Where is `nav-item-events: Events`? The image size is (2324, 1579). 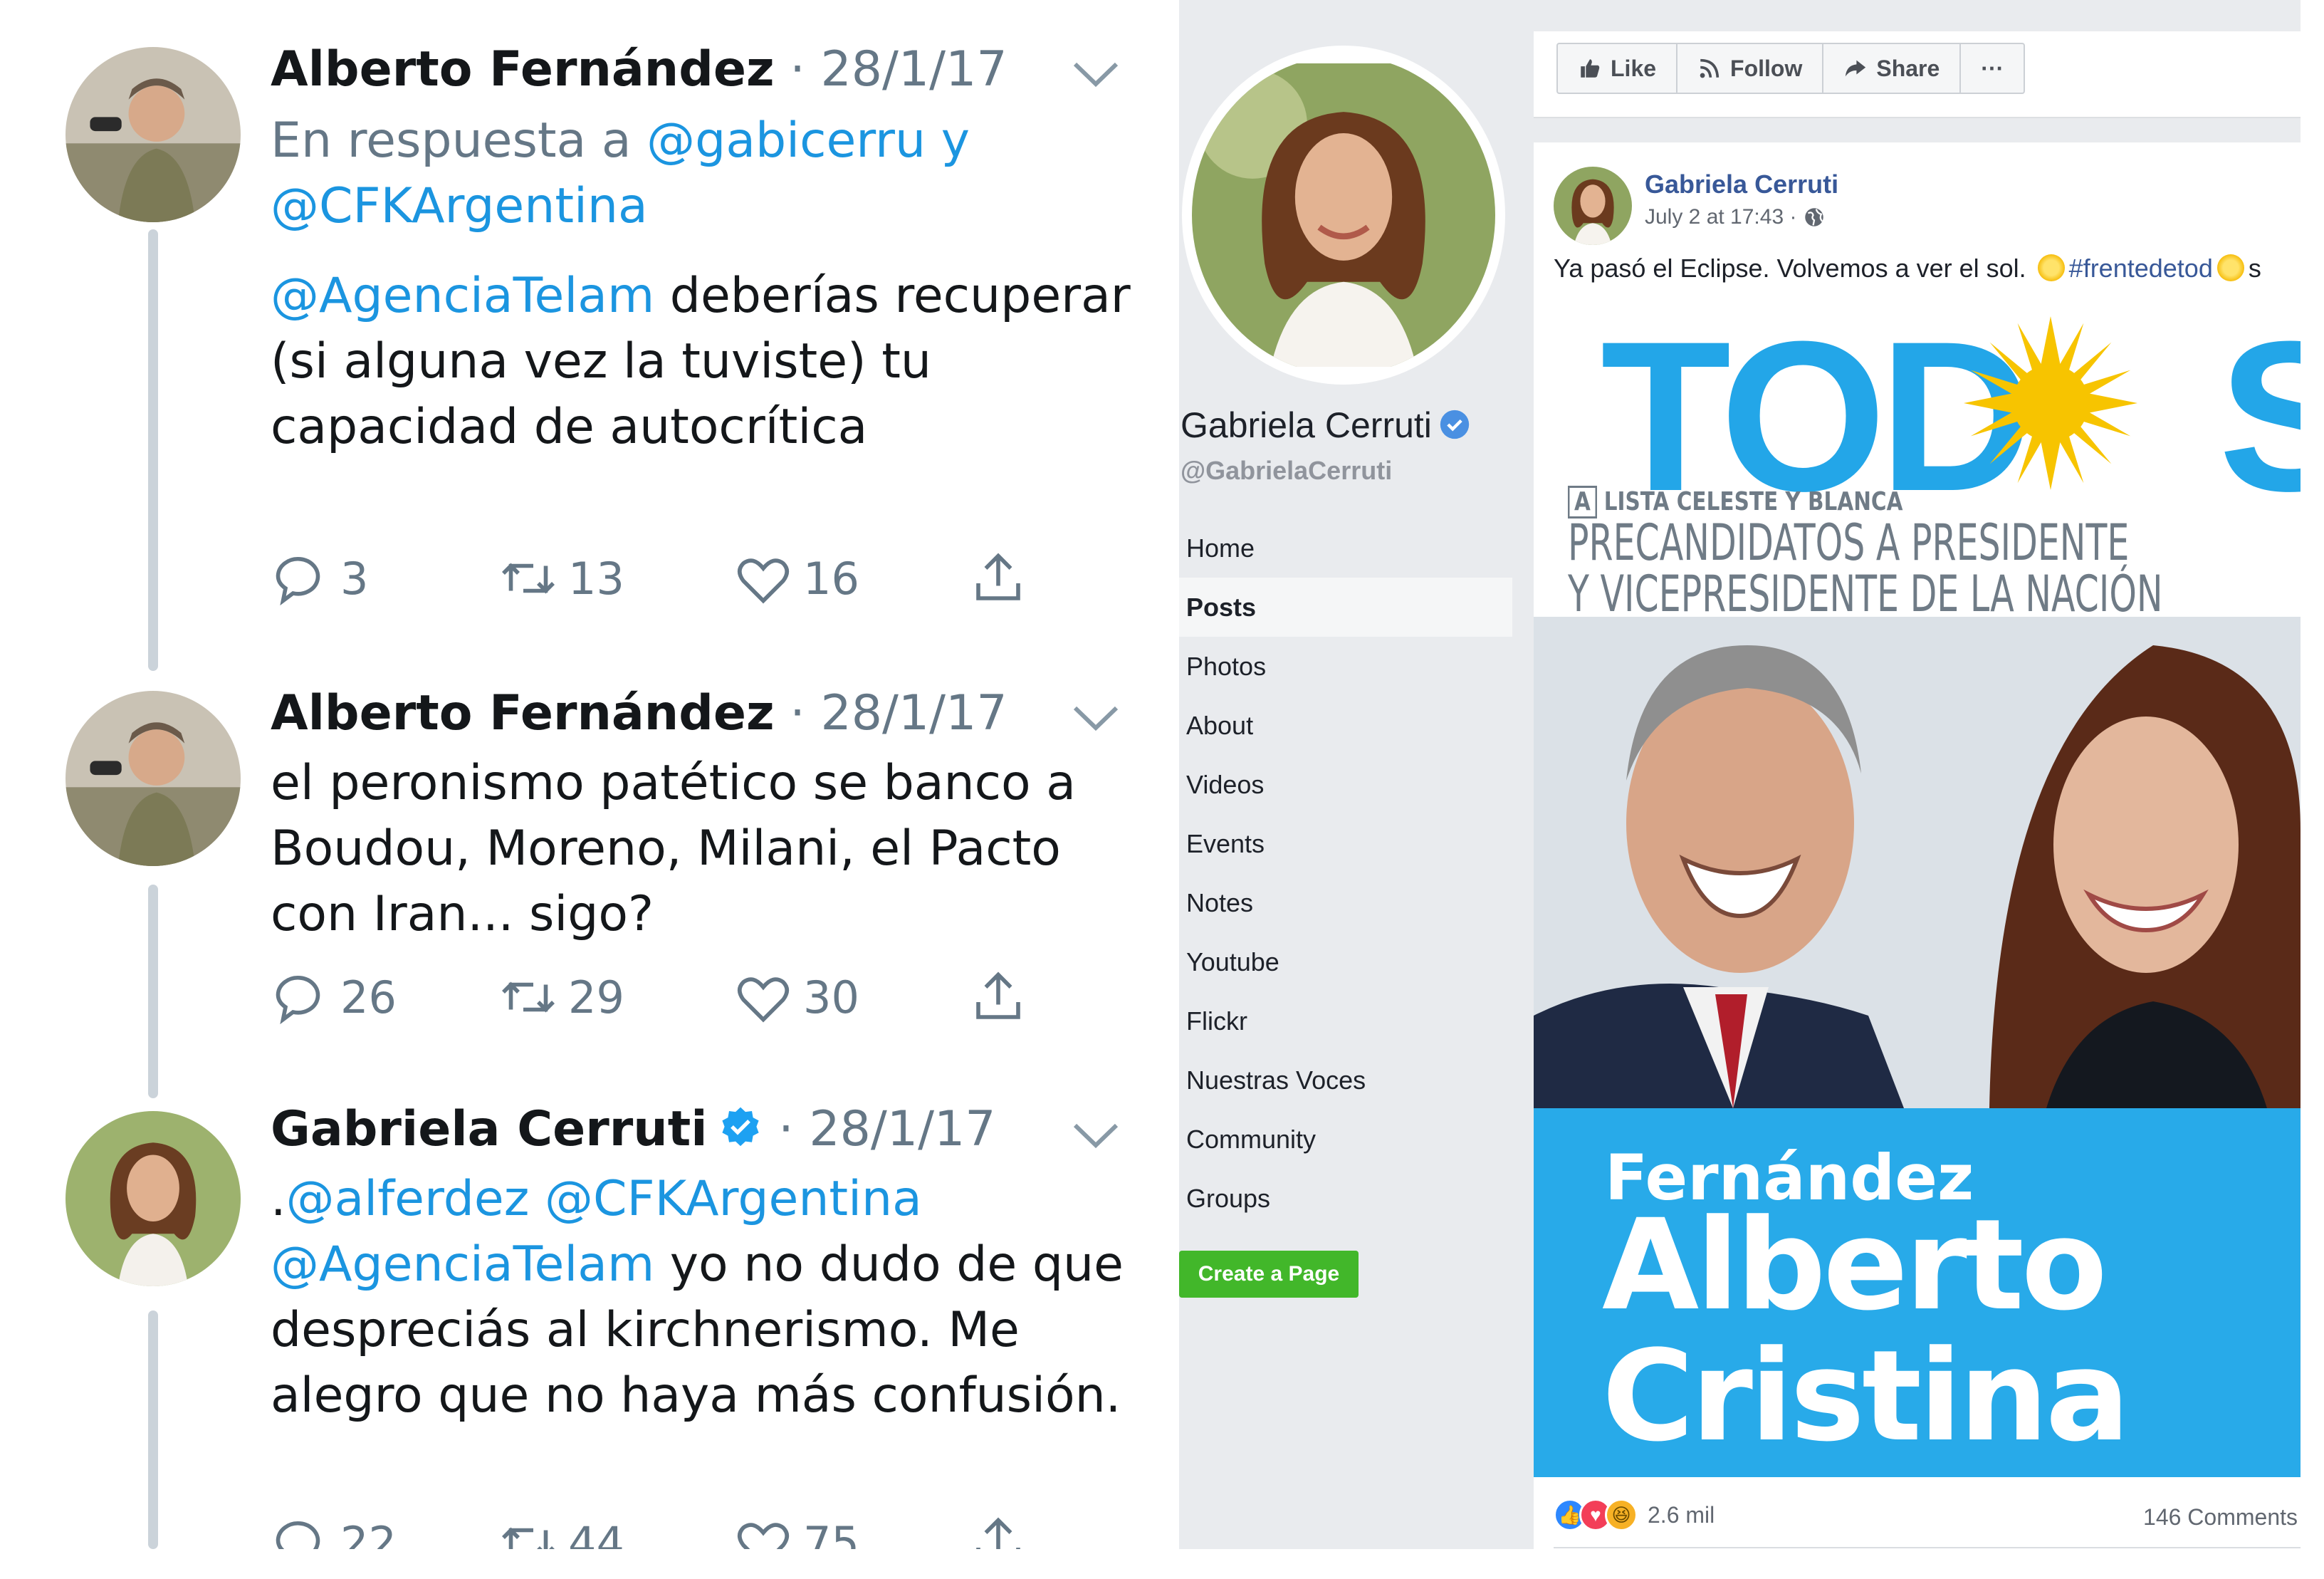
nav-item-events: Events is located at coordinates (1345, 843).